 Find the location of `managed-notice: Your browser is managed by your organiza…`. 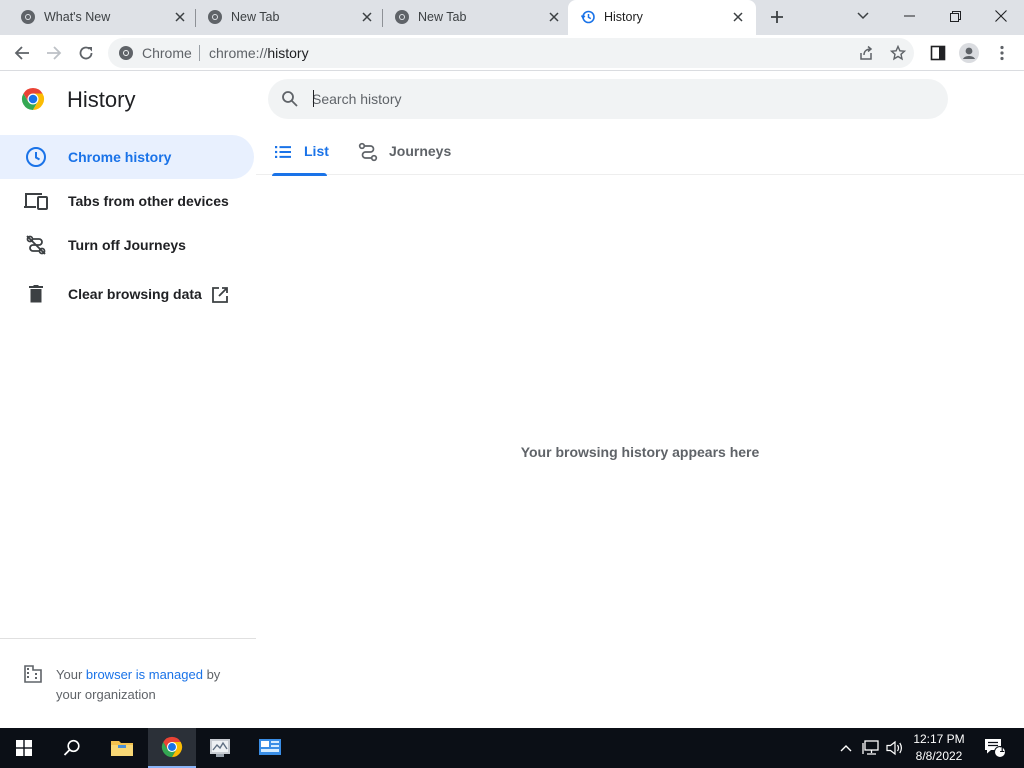

managed-notice: Your browser is managed by your organiza… is located at coordinates (151, 685).